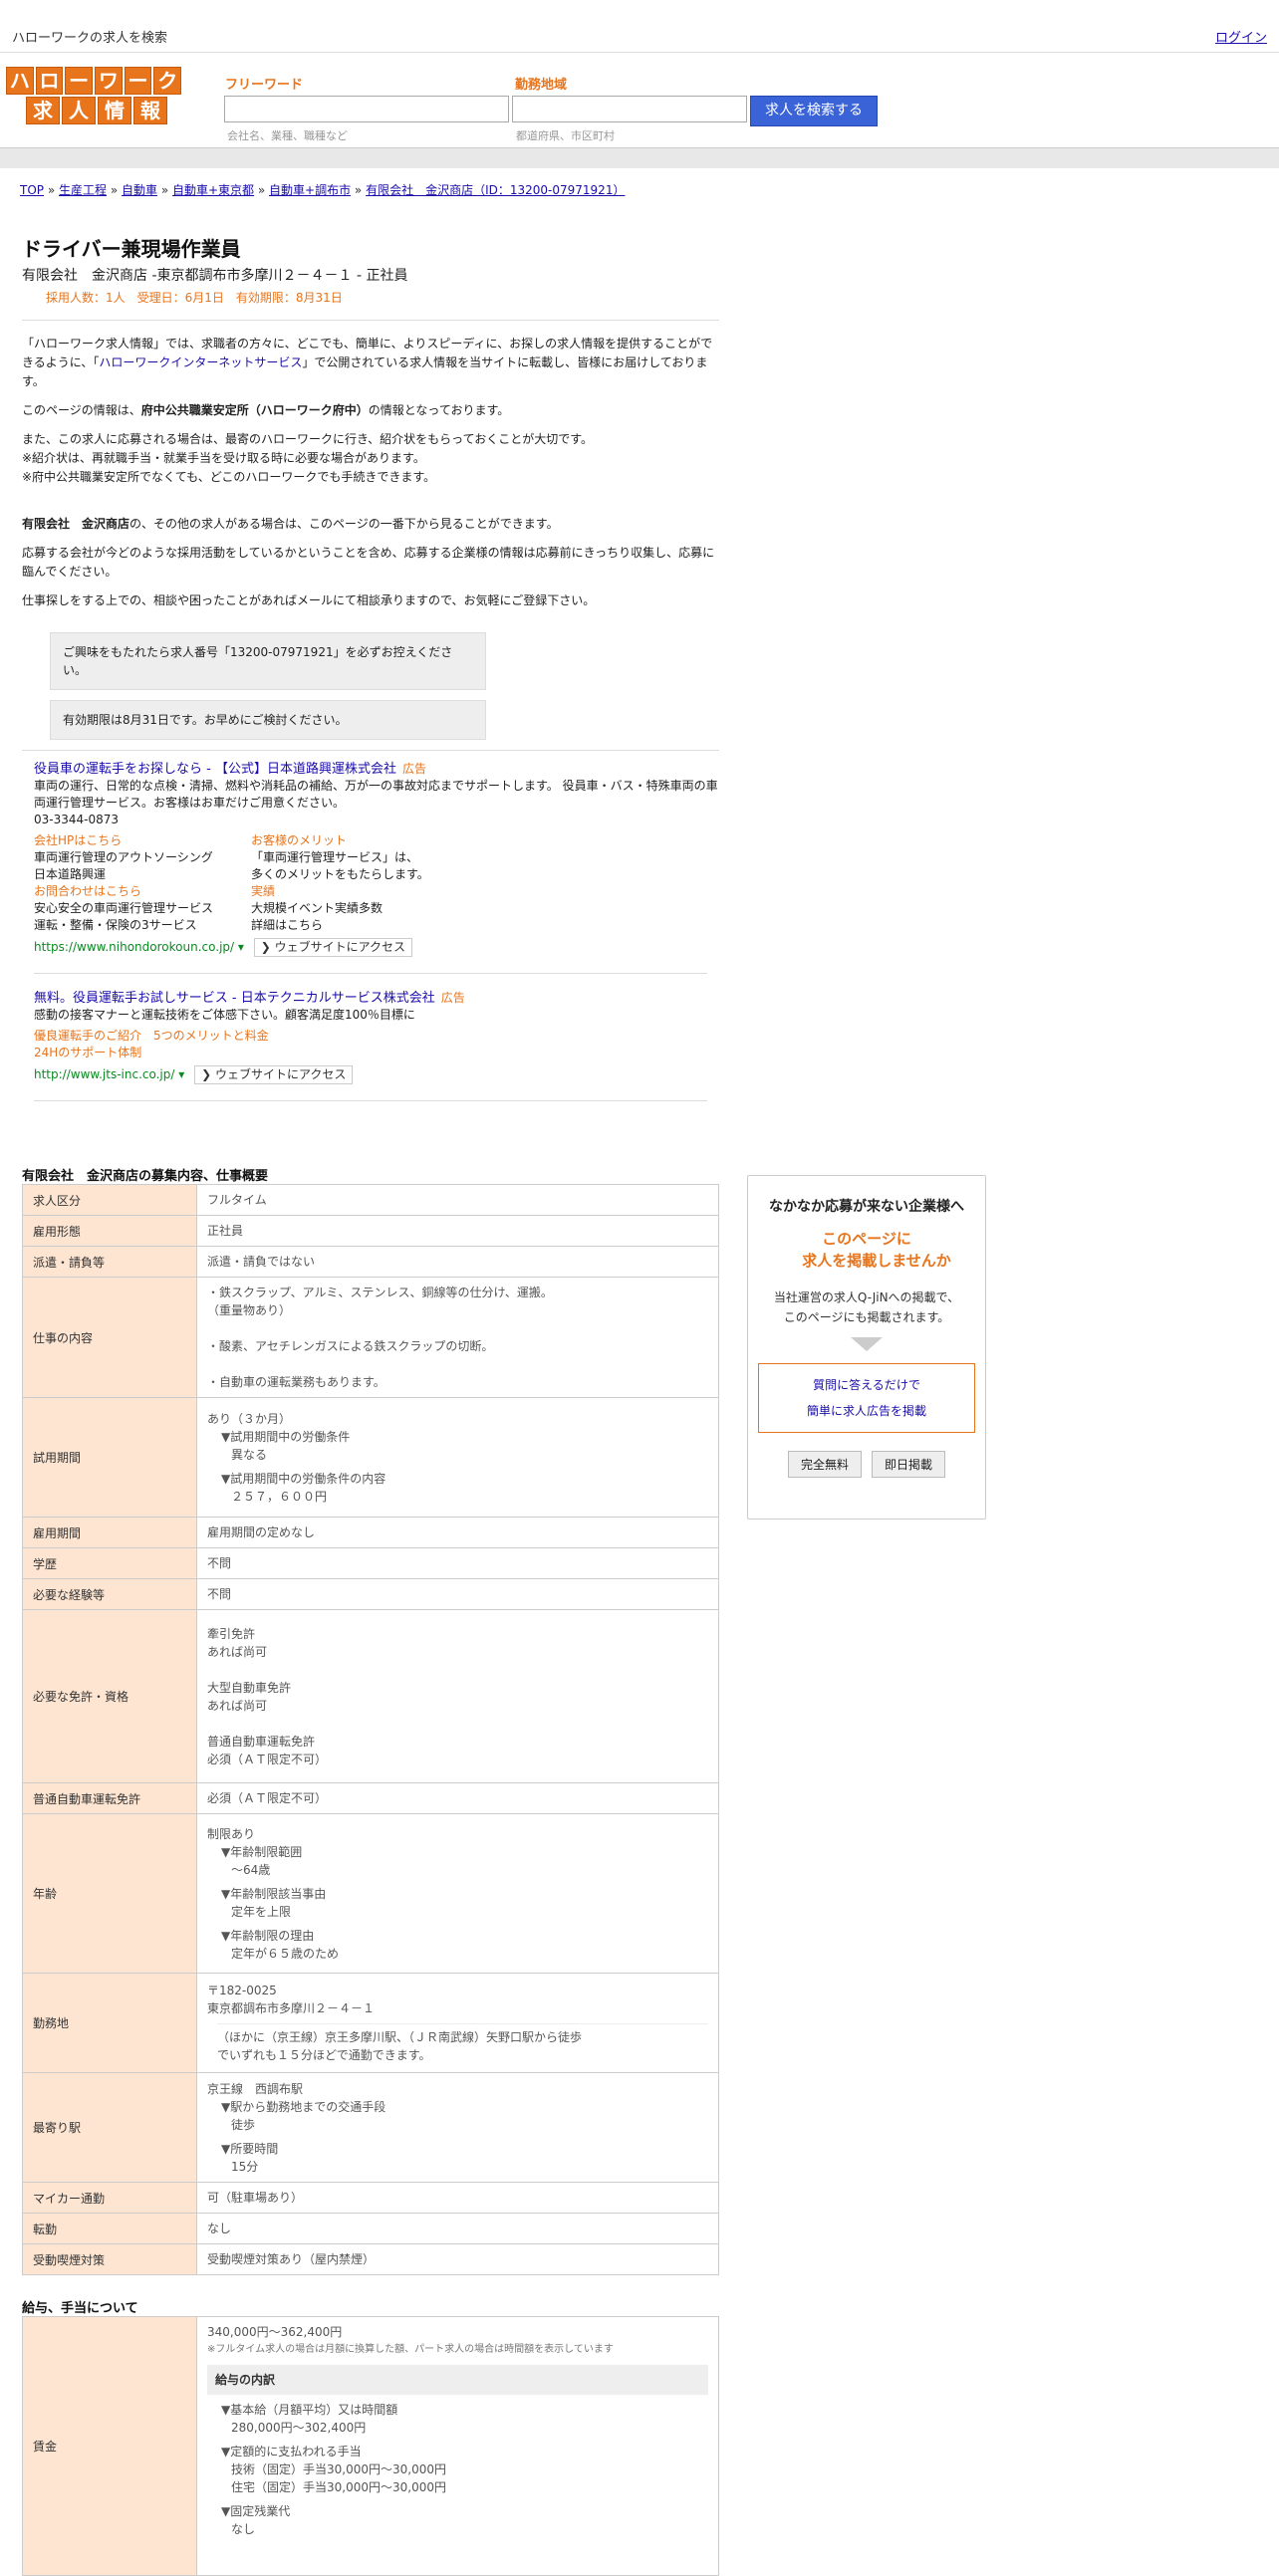  What do you see at coordinates (496, 190) in the screenshot?
I see `breadcrumb-link: 有限会社 金沢商店（ID：13200-07971921）` at bounding box center [496, 190].